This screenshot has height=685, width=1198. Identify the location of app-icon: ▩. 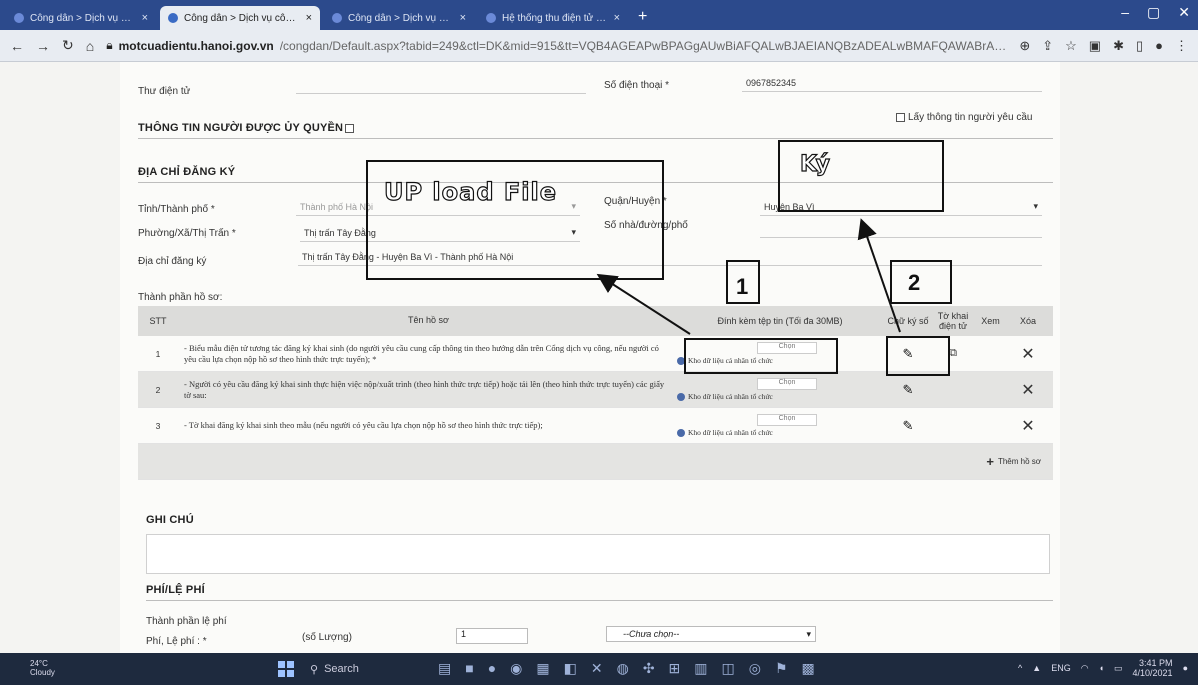
(808, 668).